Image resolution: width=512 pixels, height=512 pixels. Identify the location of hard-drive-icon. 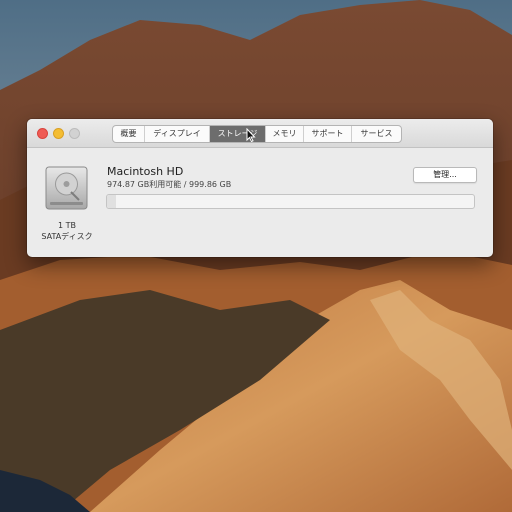
(66, 188).